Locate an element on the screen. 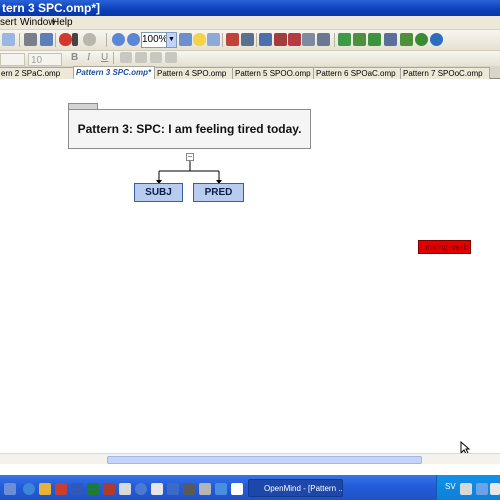 This screenshot has height=500, width=500. italic-button: I is located at coordinates (88, 57).